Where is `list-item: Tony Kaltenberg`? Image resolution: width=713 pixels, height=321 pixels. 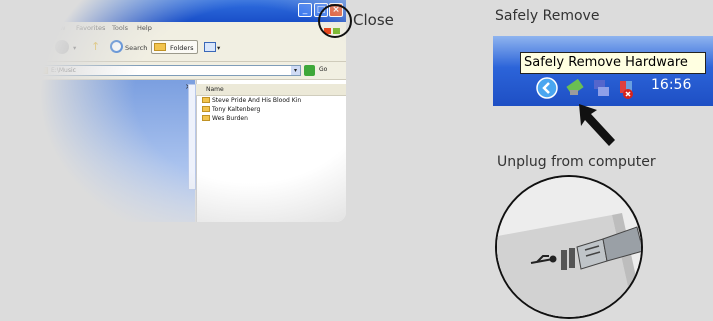
list-item: Tony Kaltenberg is located at coordinates (231, 109).